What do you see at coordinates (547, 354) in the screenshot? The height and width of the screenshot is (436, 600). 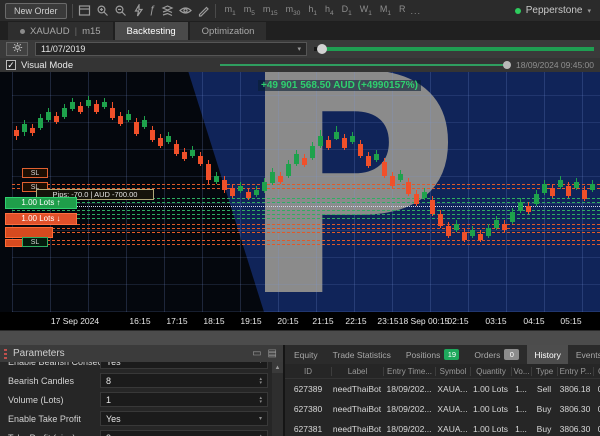 I see `results-tab-history: History` at bounding box center [547, 354].